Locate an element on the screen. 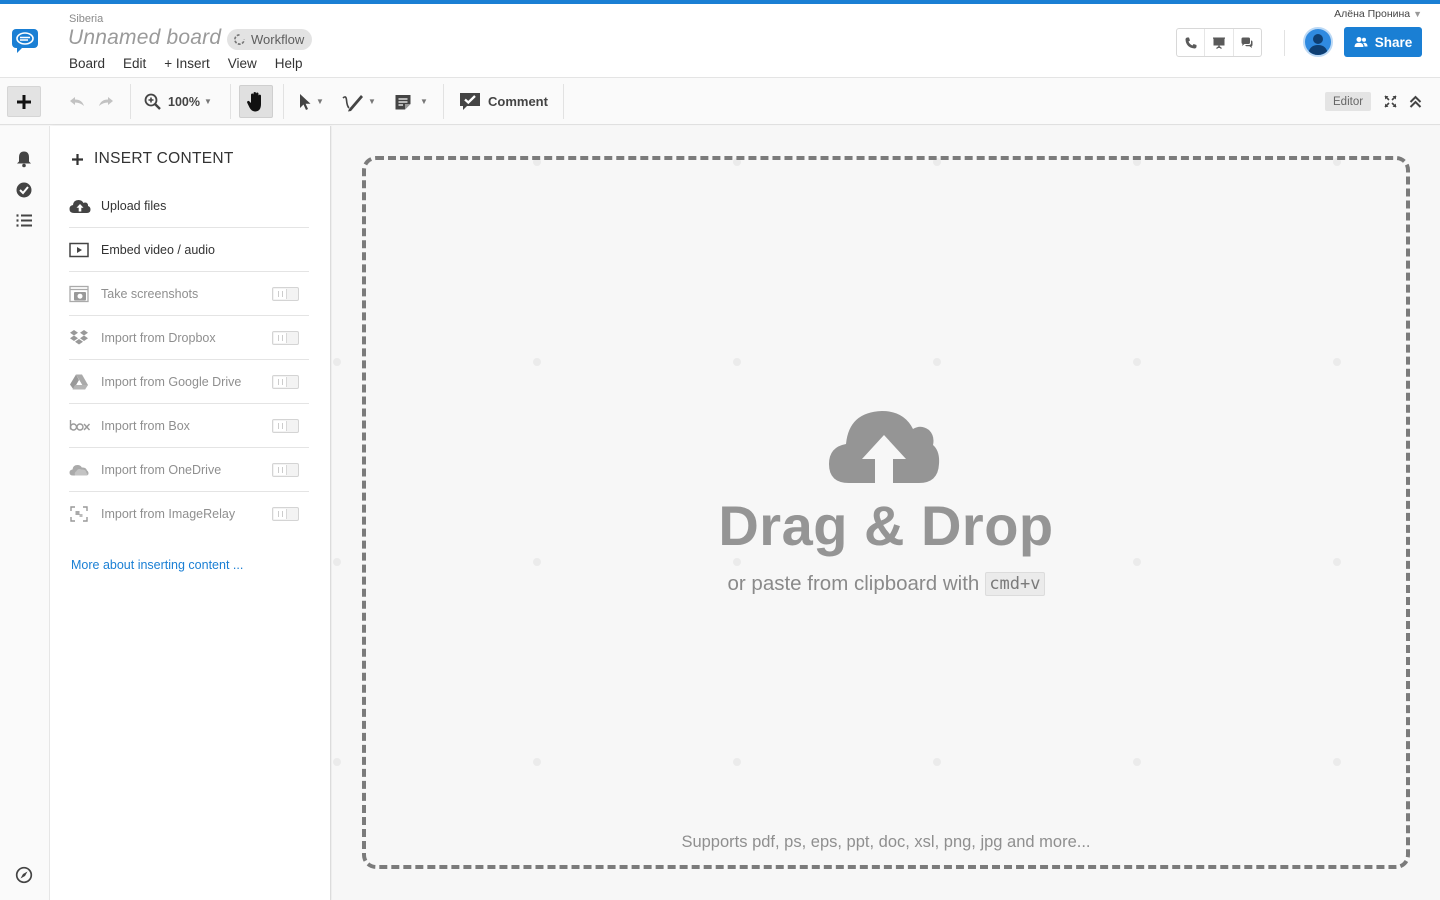 The image size is (1440, 900). paste-text: or paste from clipboard with is located at coordinates (853, 583).